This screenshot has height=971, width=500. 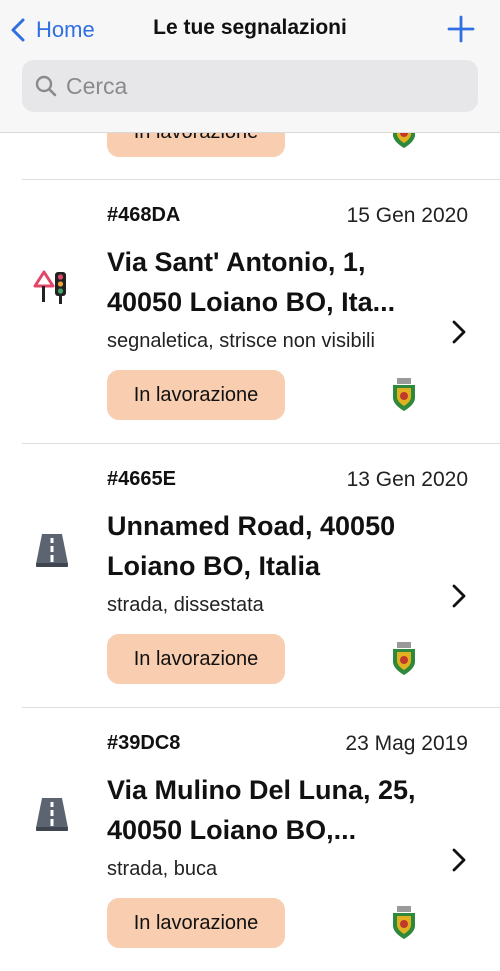 I want to click on navigation-bar: Home Le tue segnalazioni, so click(x=250, y=66).